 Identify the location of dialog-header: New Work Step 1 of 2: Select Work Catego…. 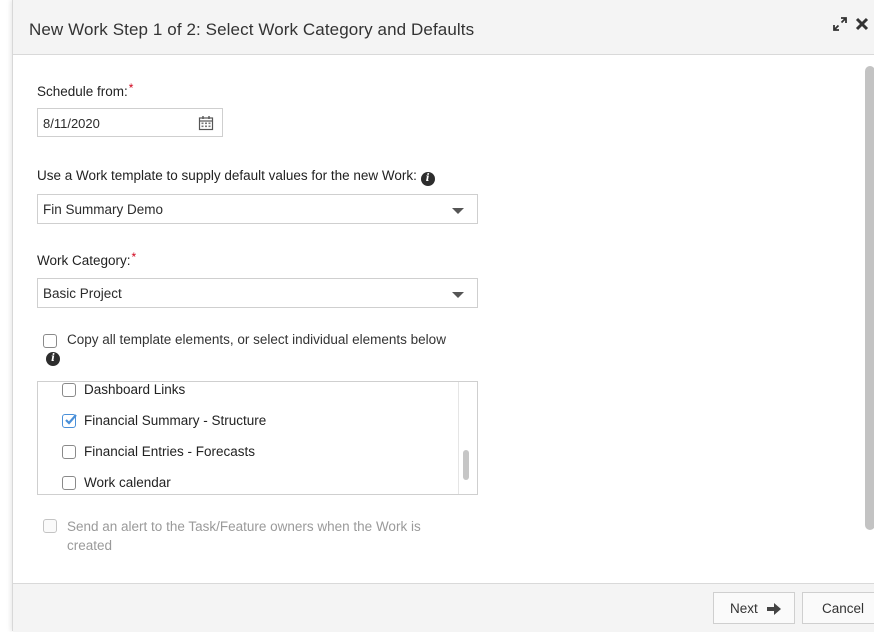
(443, 27).